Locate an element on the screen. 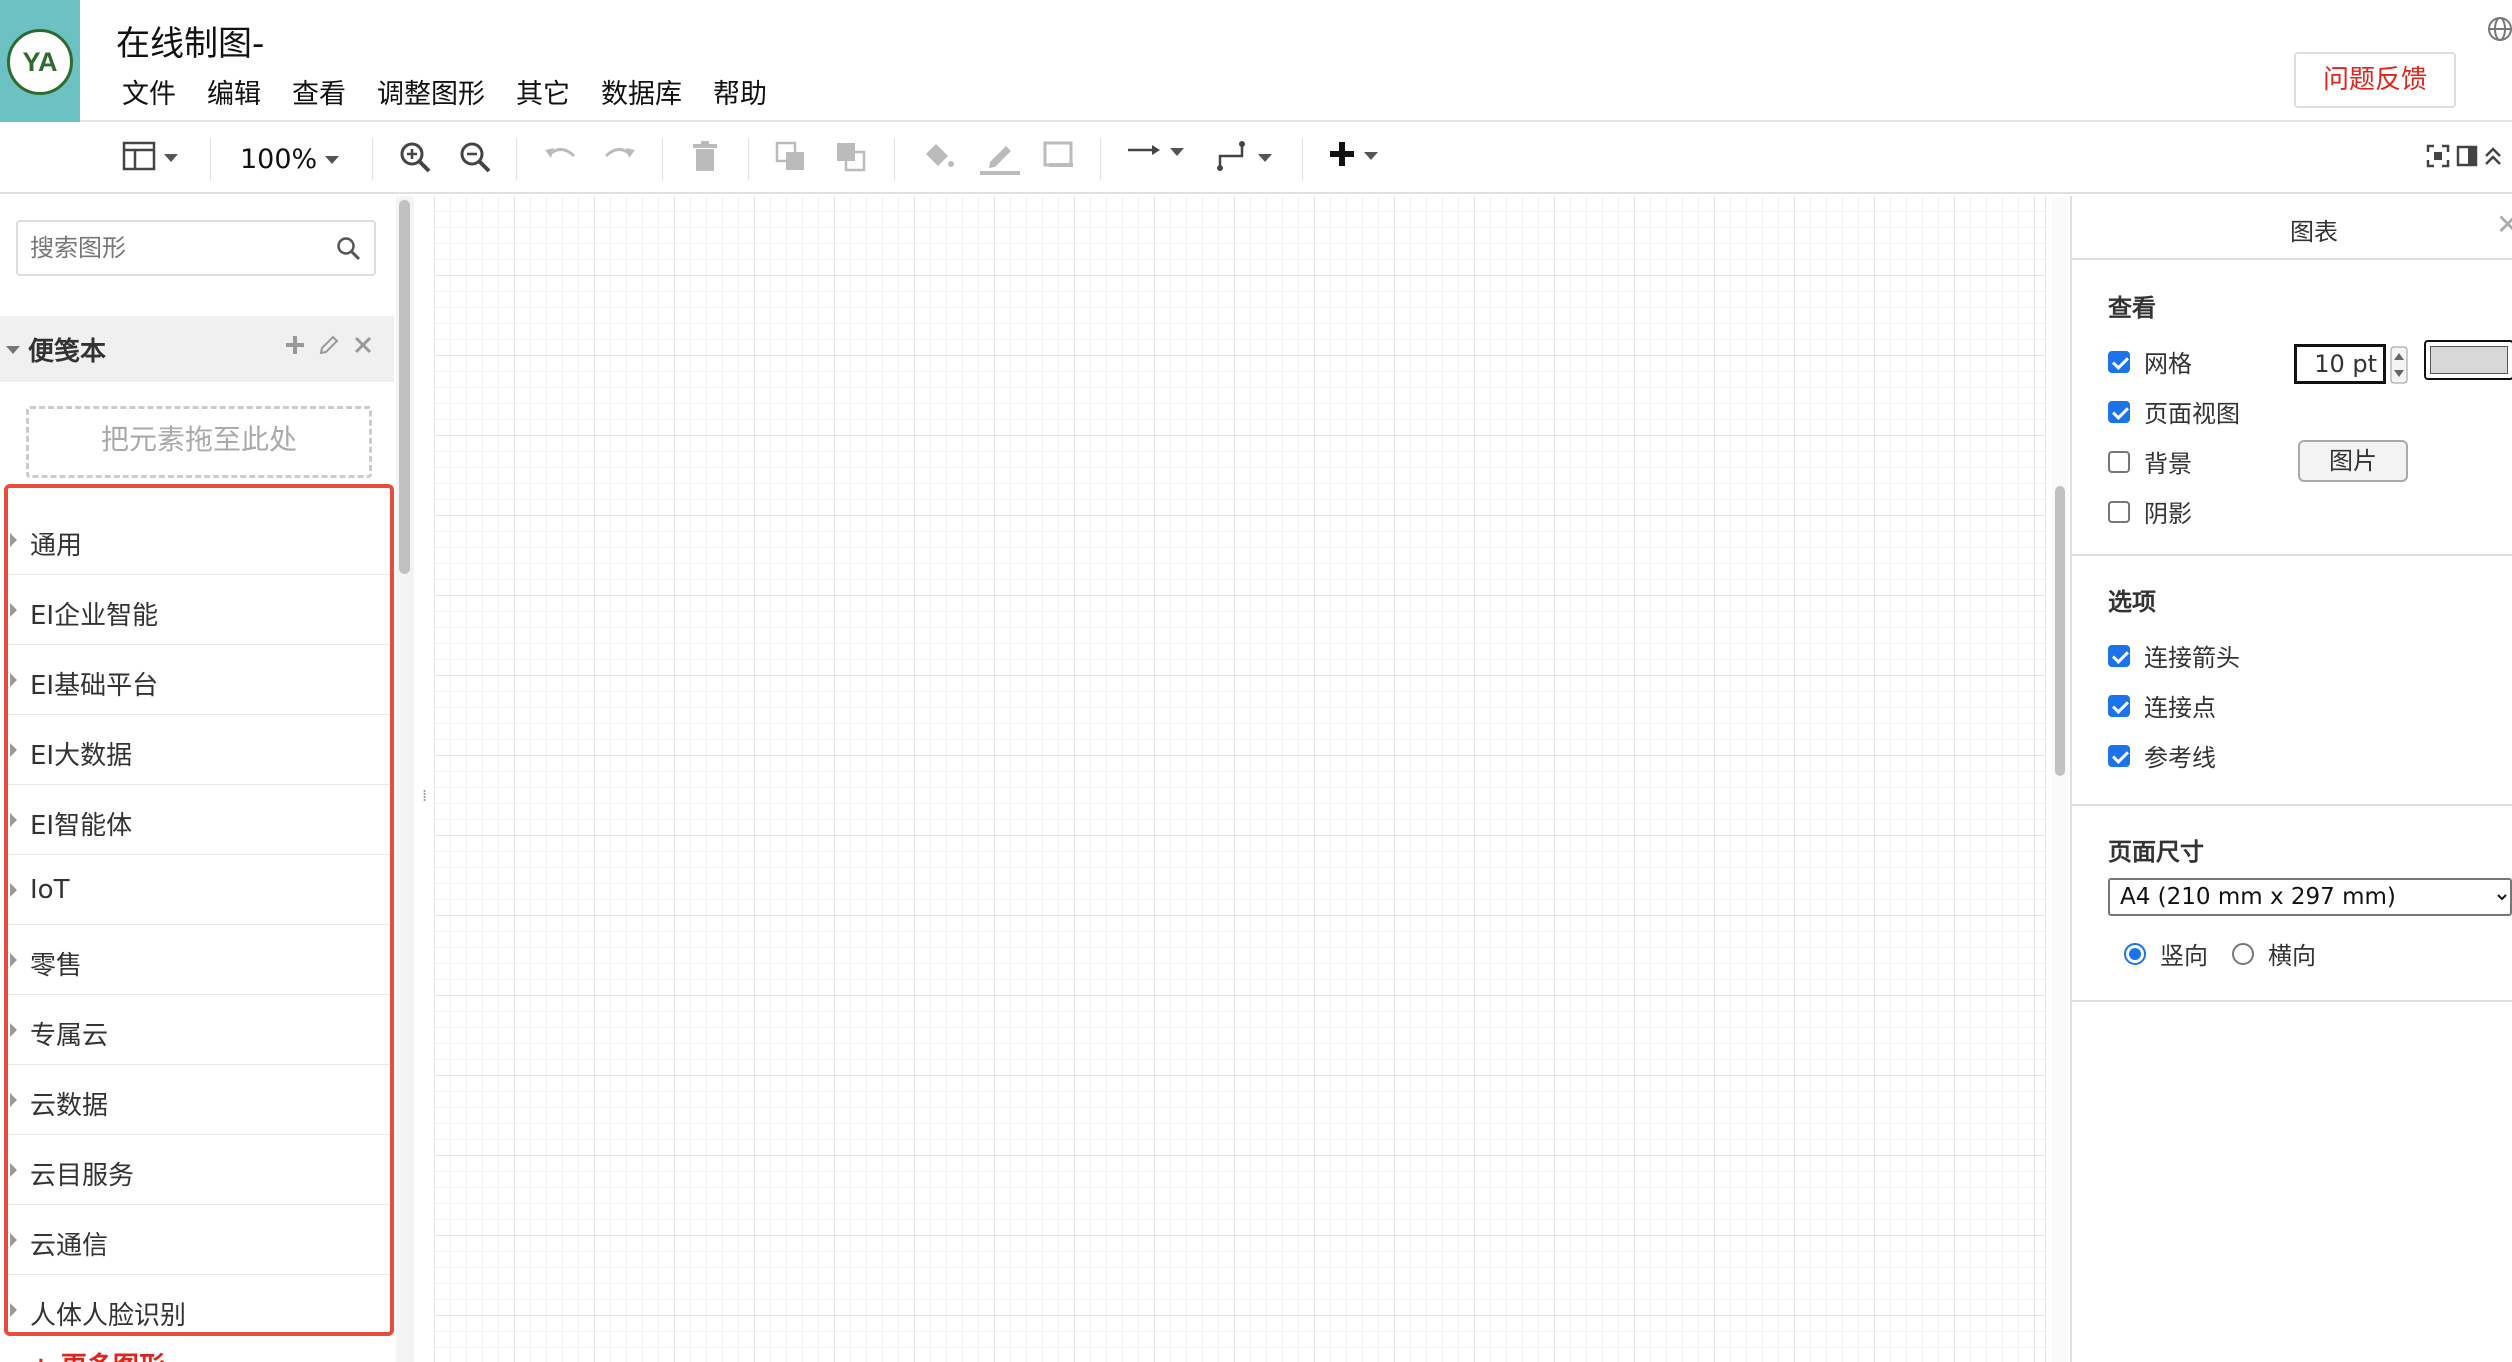  shadow-checkbox is located at coordinates (2119, 511).